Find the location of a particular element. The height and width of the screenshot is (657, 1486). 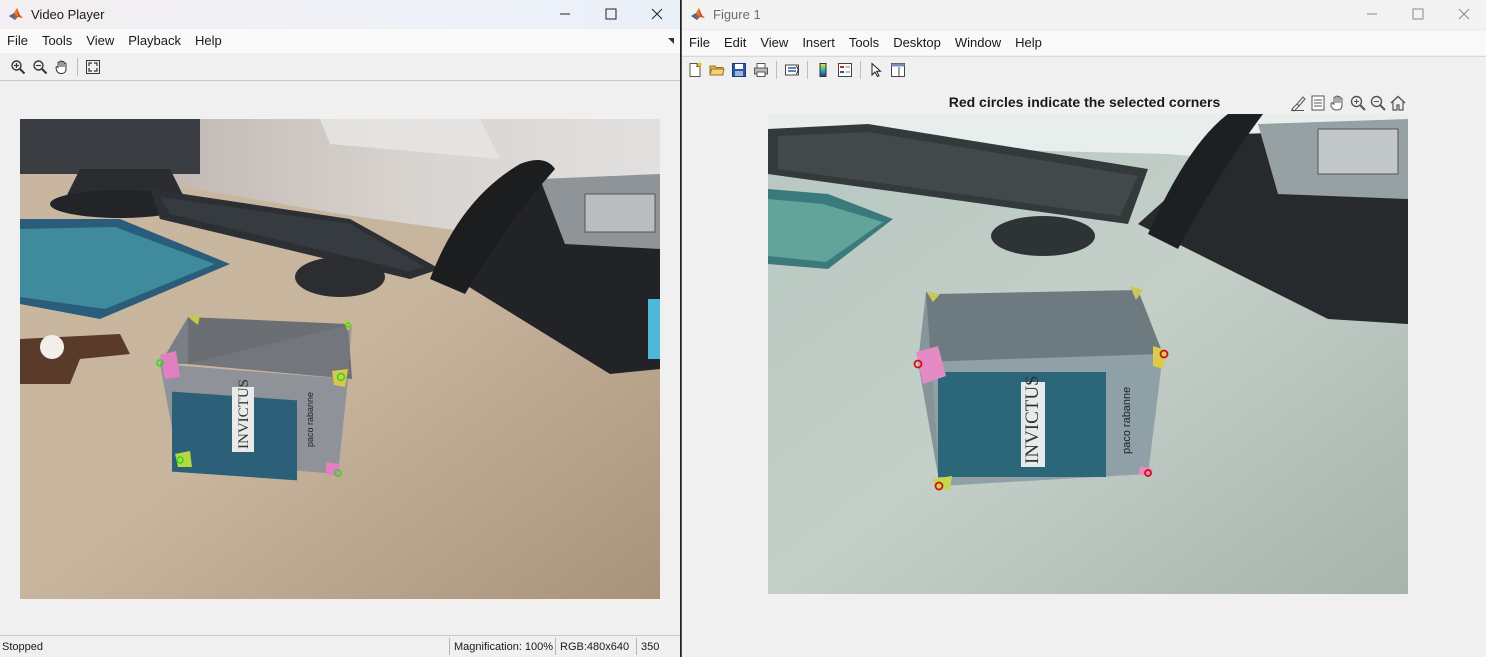

video-player-menubar: File Tools View Playback Help is located at coordinates (340, 41).